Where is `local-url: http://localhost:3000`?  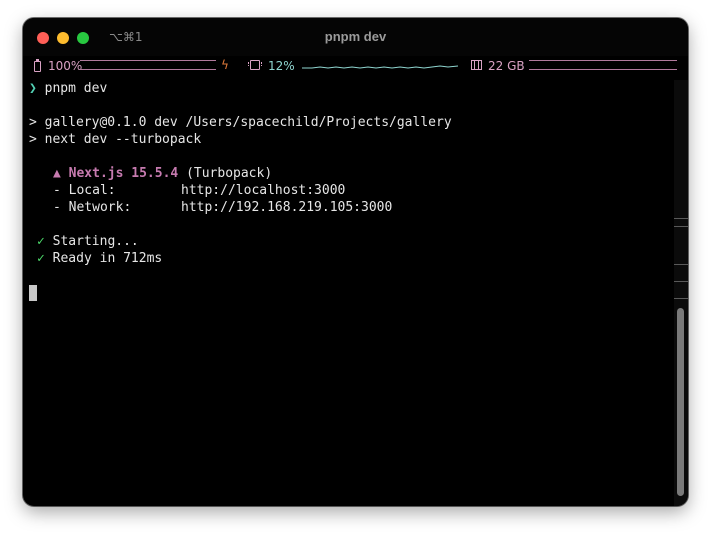 local-url: http://localhost:3000 is located at coordinates (263, 190).